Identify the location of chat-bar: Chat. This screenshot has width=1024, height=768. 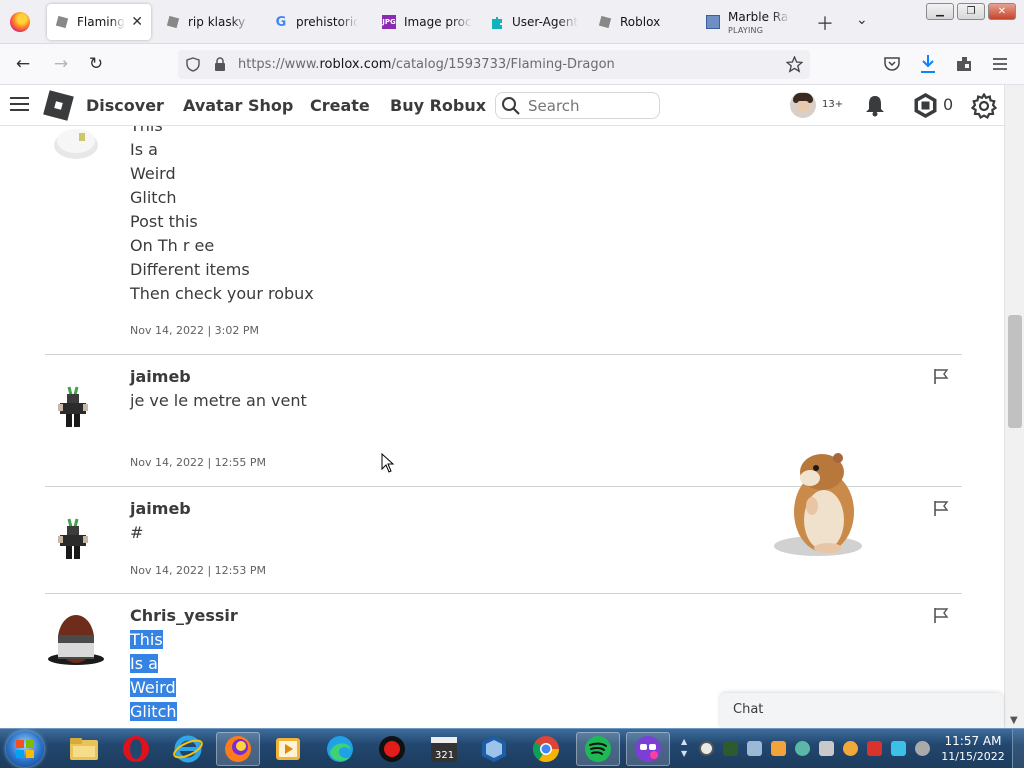
(861, 710).